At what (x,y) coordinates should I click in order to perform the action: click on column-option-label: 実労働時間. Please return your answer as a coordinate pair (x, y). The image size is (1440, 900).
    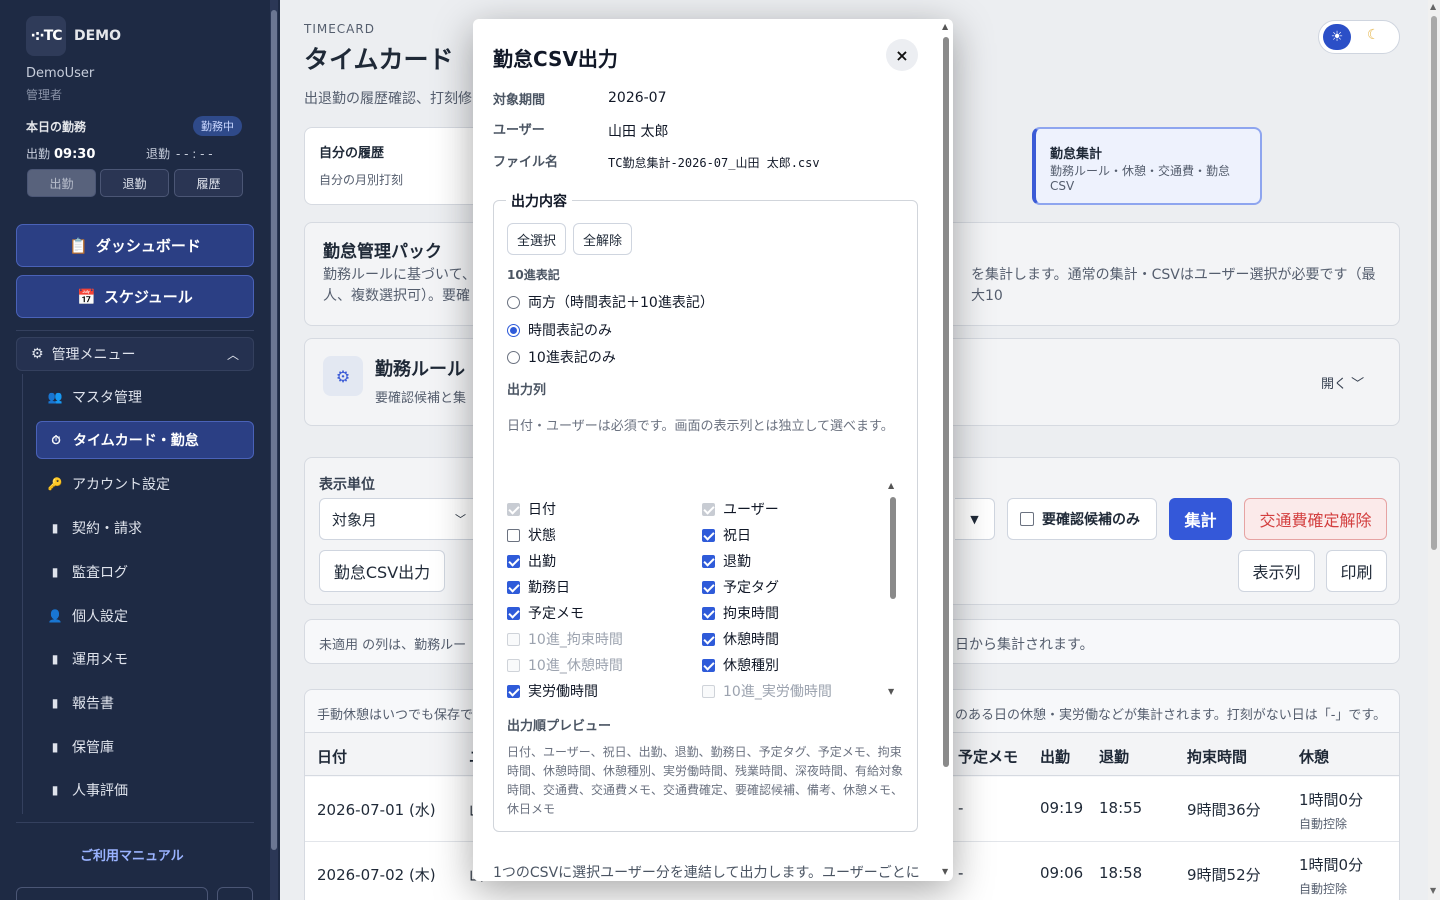
    Looking at the image, I should click on (563, 692).